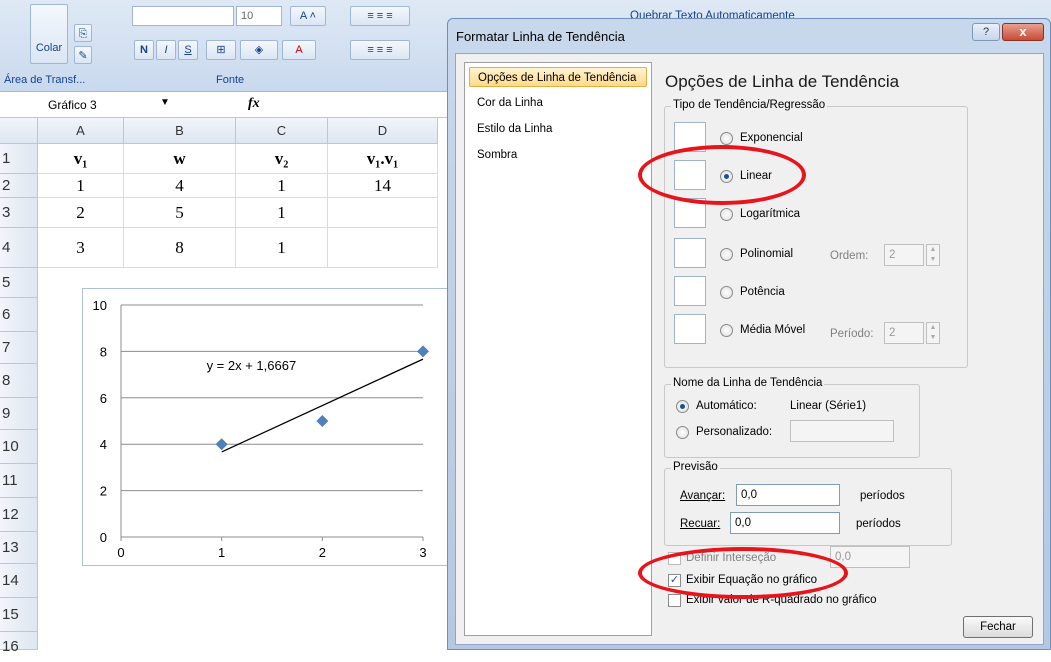  What do you see at coordinates (380, 16) in the screenshot?
I see `align-top-button: ≡ ≡ ≡` at bounding box center [380, 16].